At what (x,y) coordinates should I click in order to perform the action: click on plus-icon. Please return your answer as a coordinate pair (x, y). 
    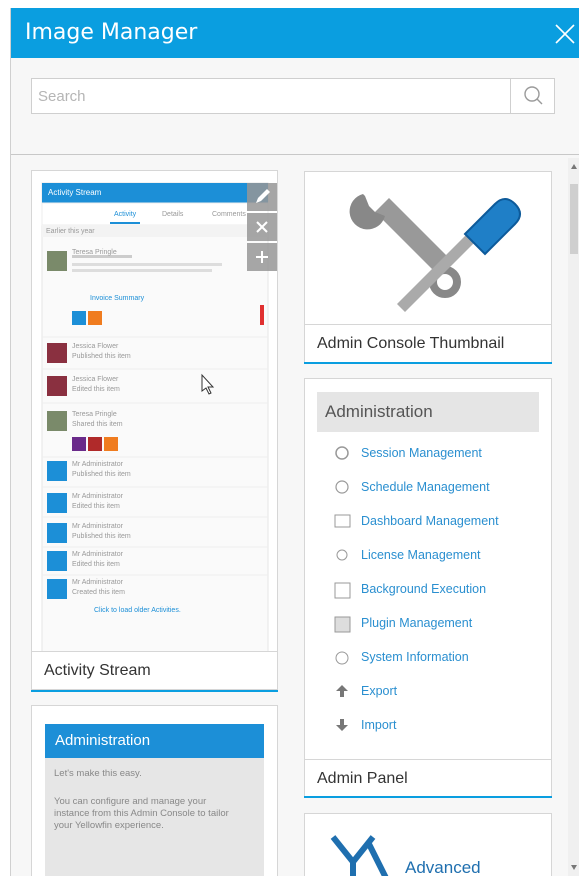
    Looking at the image, I should click on (262, 257).